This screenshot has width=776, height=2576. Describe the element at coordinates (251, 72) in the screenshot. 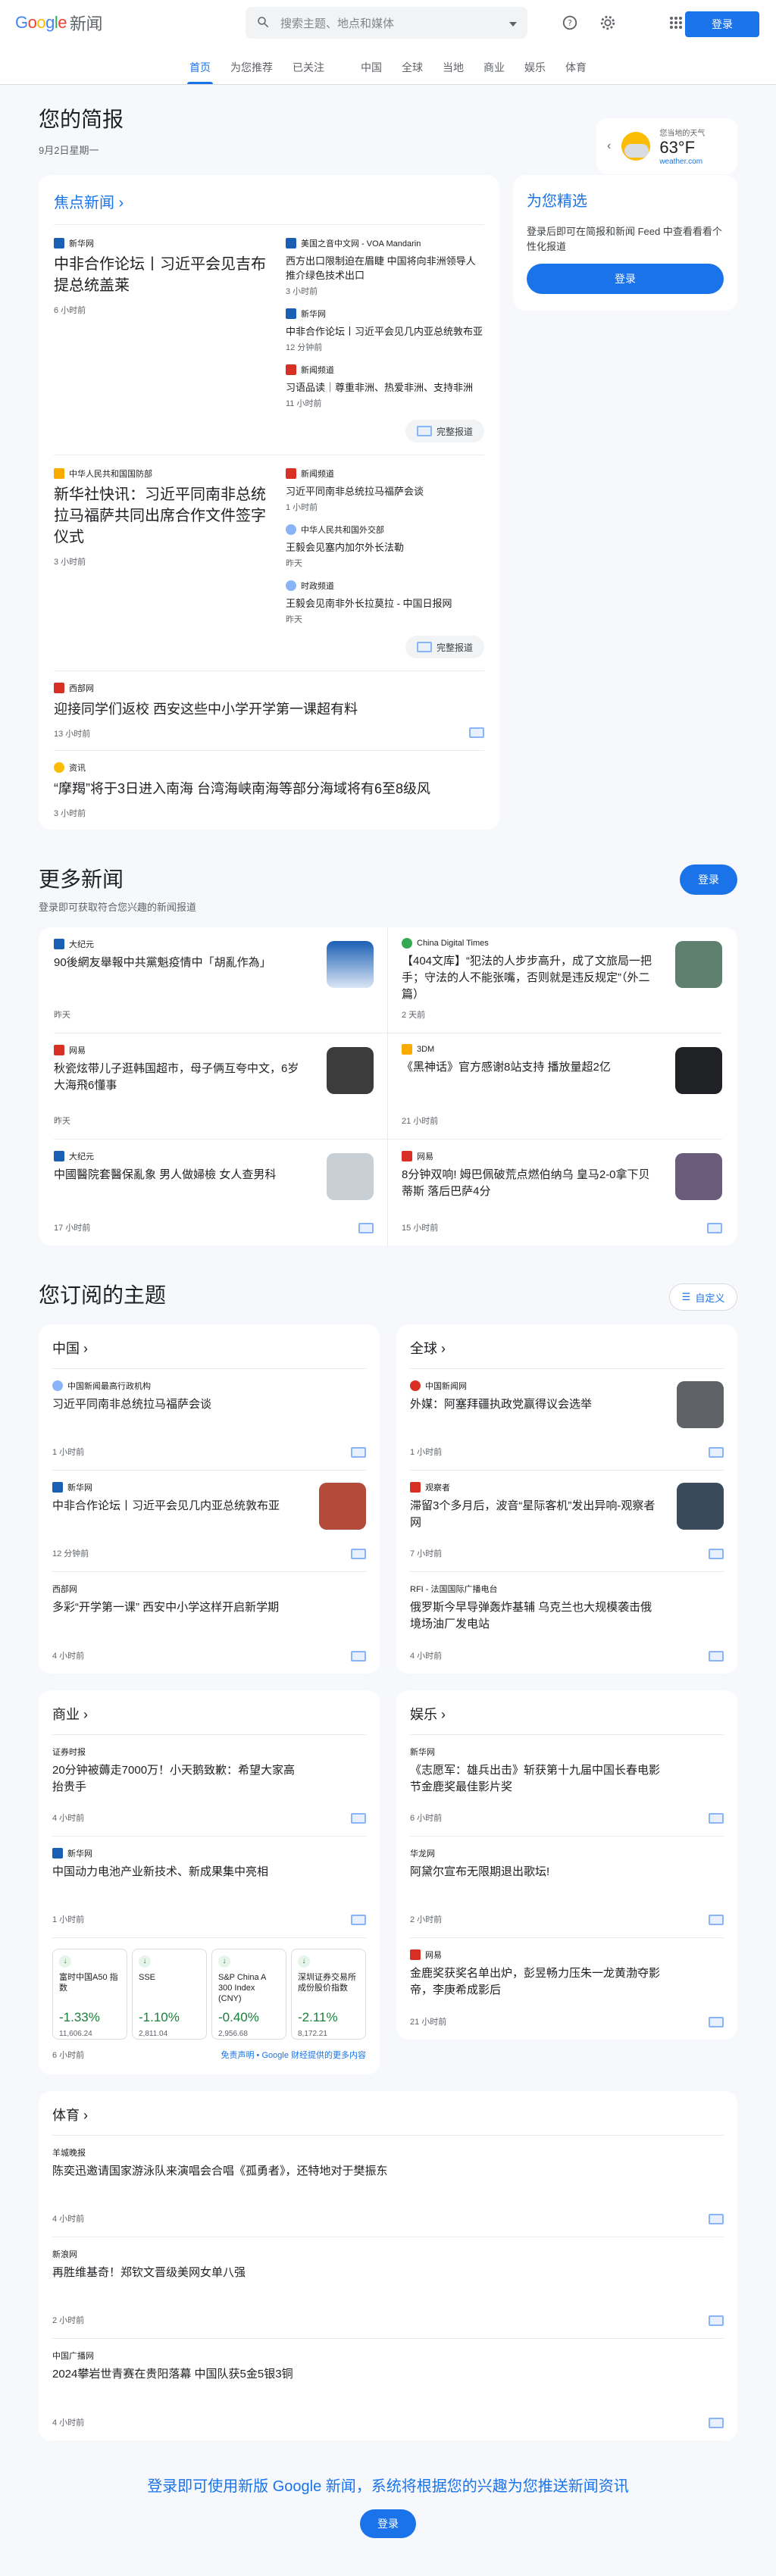

I see `tab-for-you: 为您推荐` at that location.